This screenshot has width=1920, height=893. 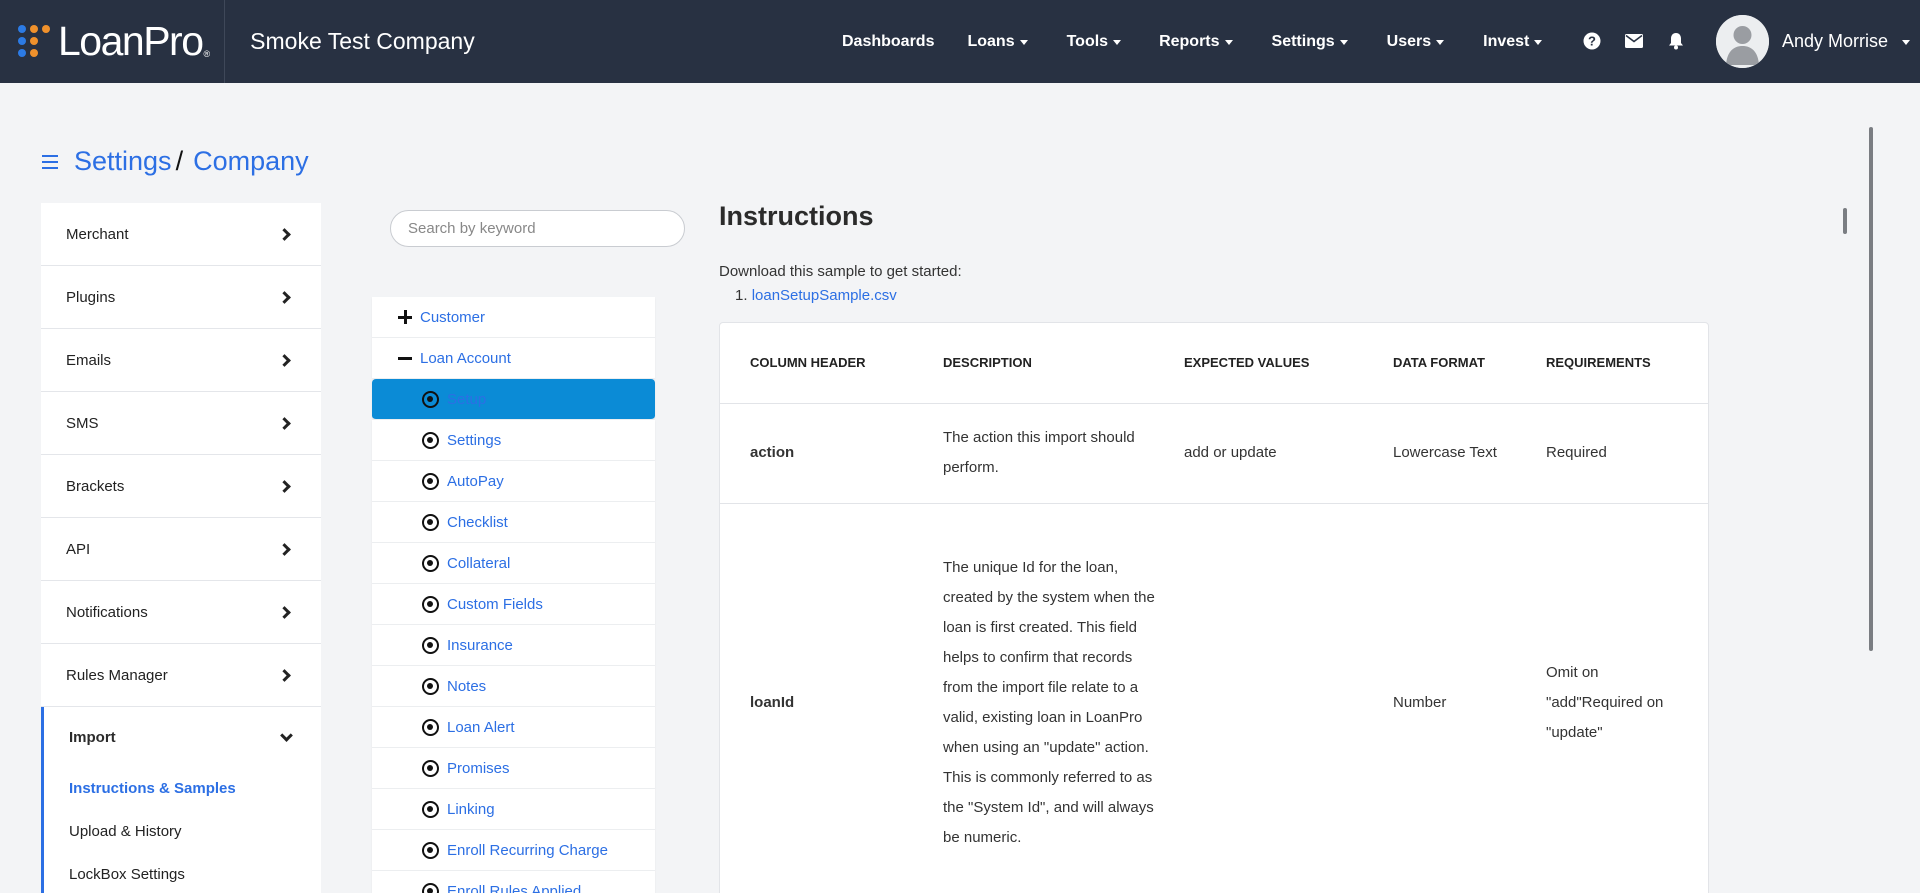 What do you see at coordinates (1592, 41) in the screenshot?
I see `help-icon: ?` at bounding box center [1592, 41].